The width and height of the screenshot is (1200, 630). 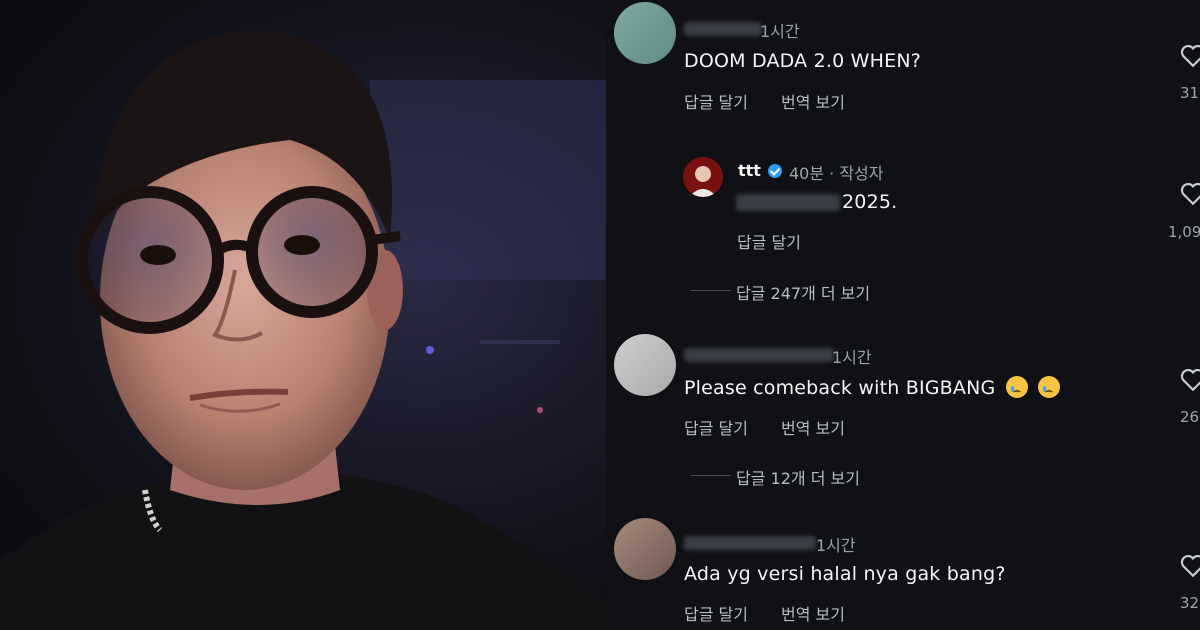 I want to click on like-count: 31, so click(x=1190, y=93).